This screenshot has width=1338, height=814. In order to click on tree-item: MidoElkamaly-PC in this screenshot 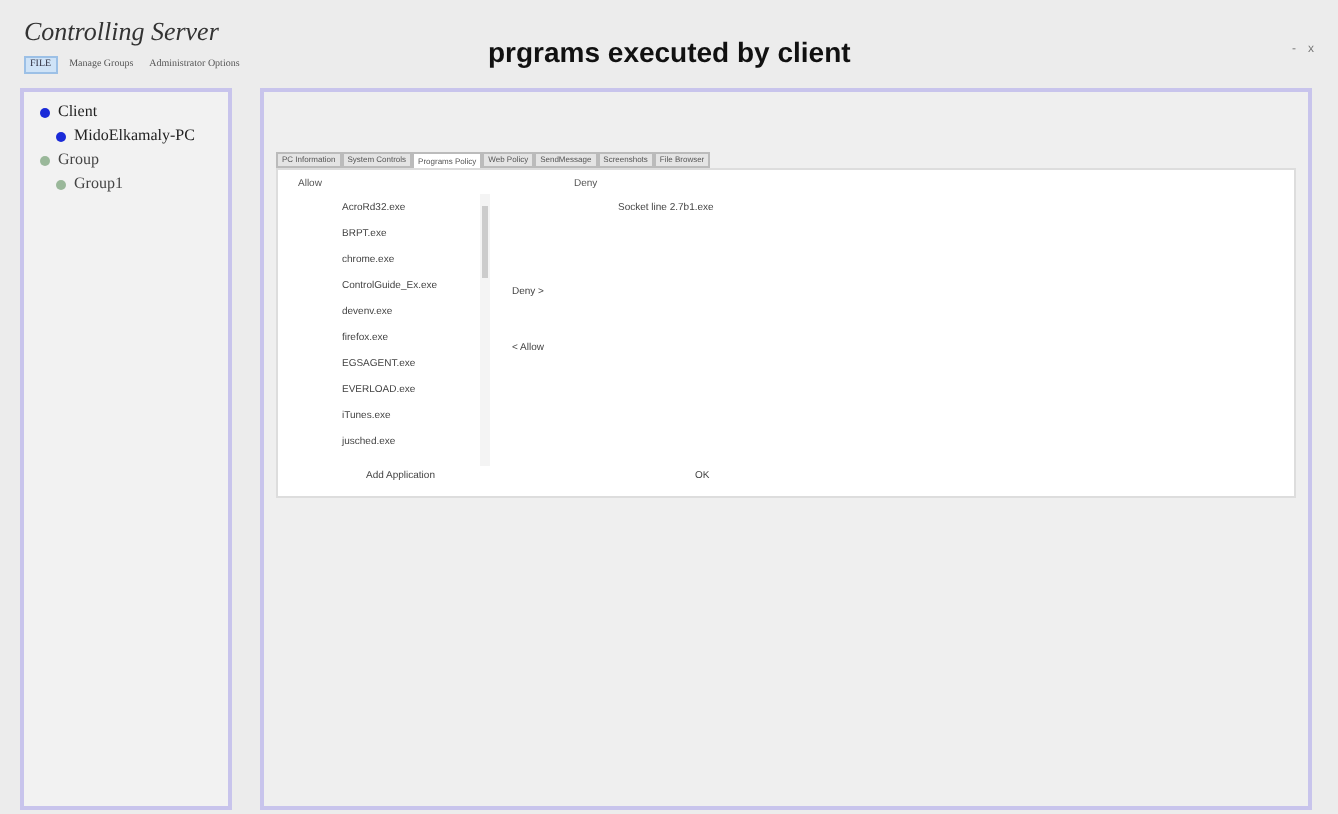, I will do `click(134, 136)`.